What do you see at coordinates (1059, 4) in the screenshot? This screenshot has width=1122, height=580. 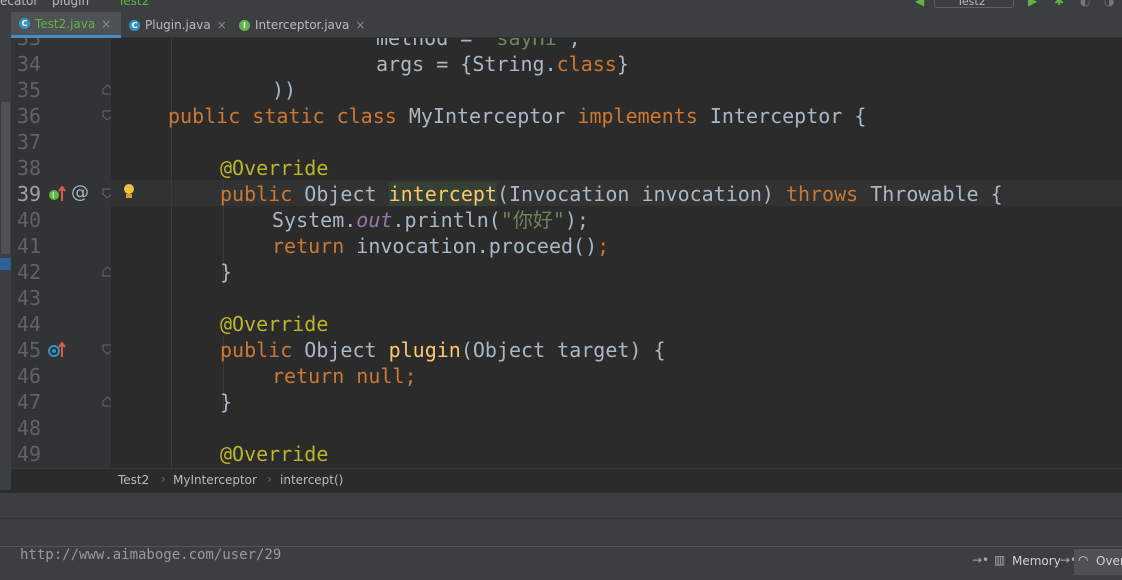 I see `debug-icon: ✱` at bounding box center [1059, 4].